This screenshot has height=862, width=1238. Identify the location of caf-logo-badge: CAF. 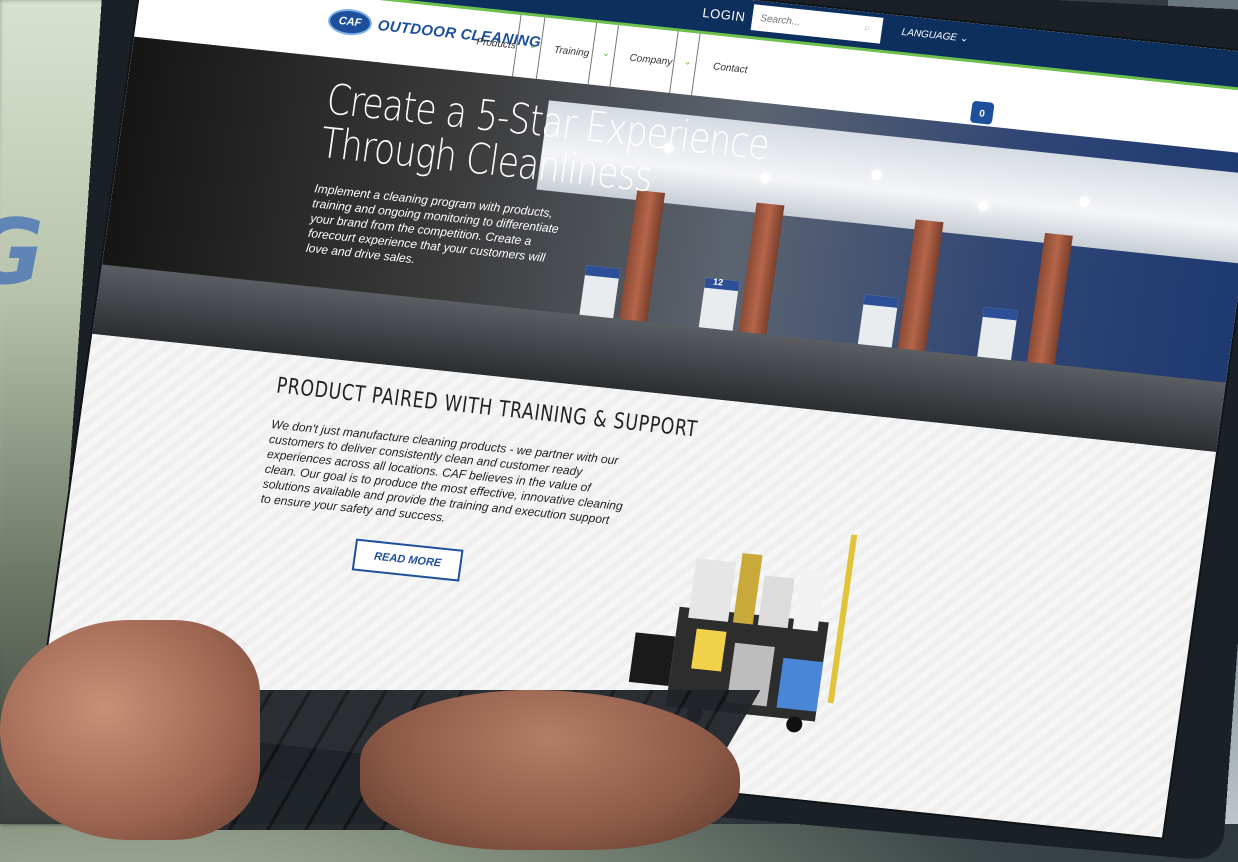
(350, 22).